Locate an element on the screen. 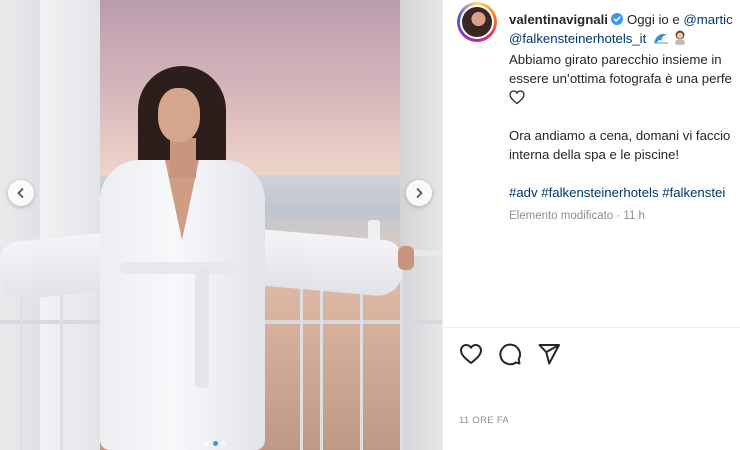  story-ring is located at coordinates (477, 22).